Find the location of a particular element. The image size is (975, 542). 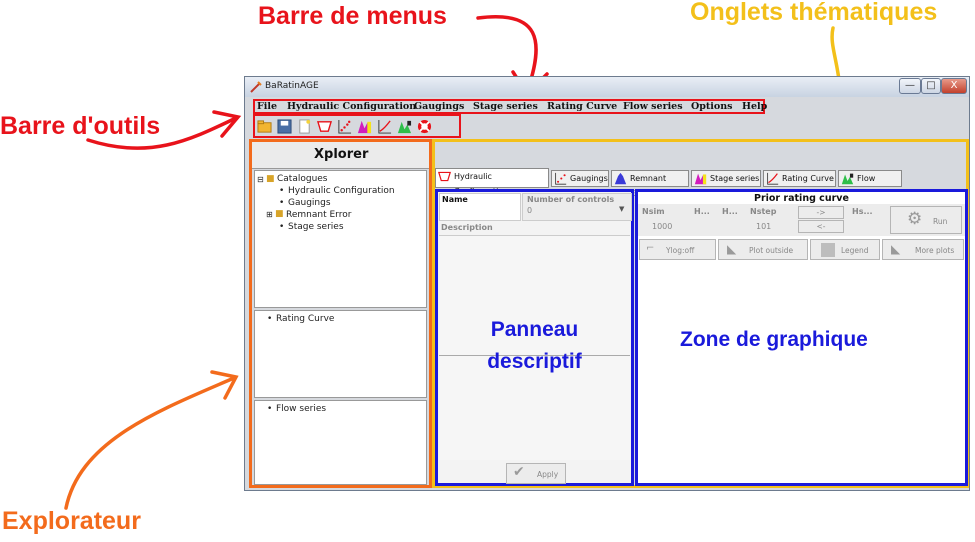

tree-item-rating-curve: Rating Curve is located at coordinates (305, 319).